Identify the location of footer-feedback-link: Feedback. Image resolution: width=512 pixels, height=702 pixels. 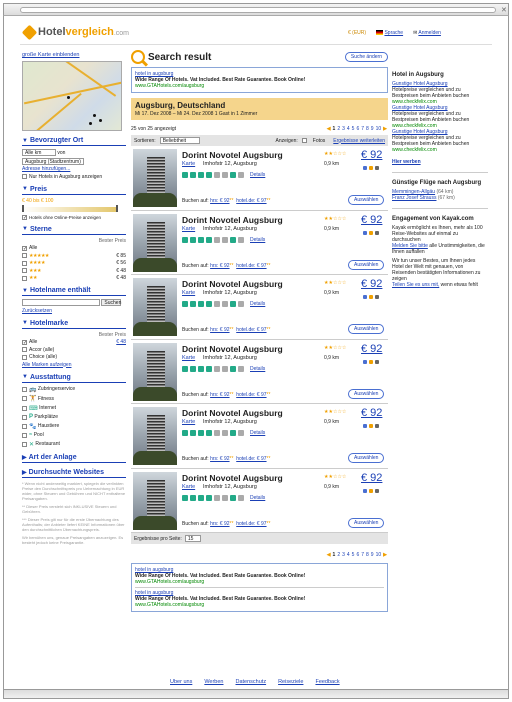
(327, 682).